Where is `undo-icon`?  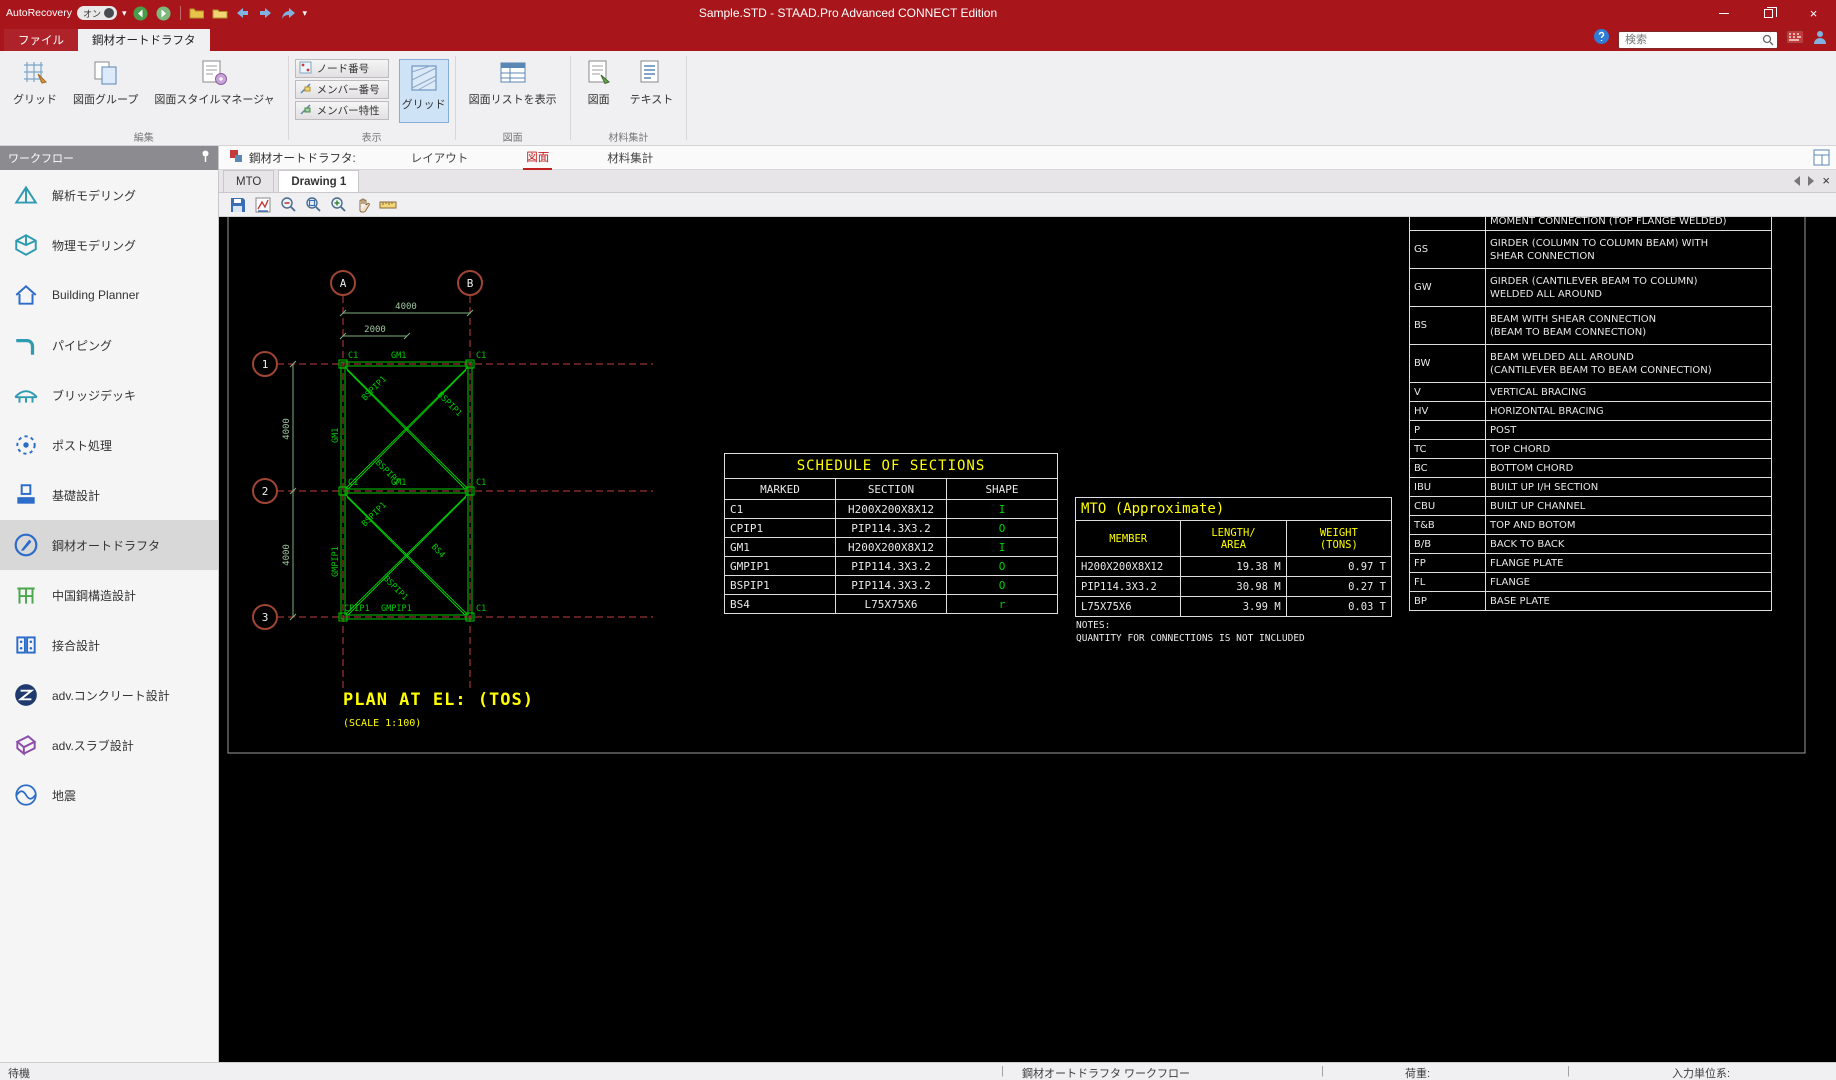 undo-icon is located at coordinates (243, 13).